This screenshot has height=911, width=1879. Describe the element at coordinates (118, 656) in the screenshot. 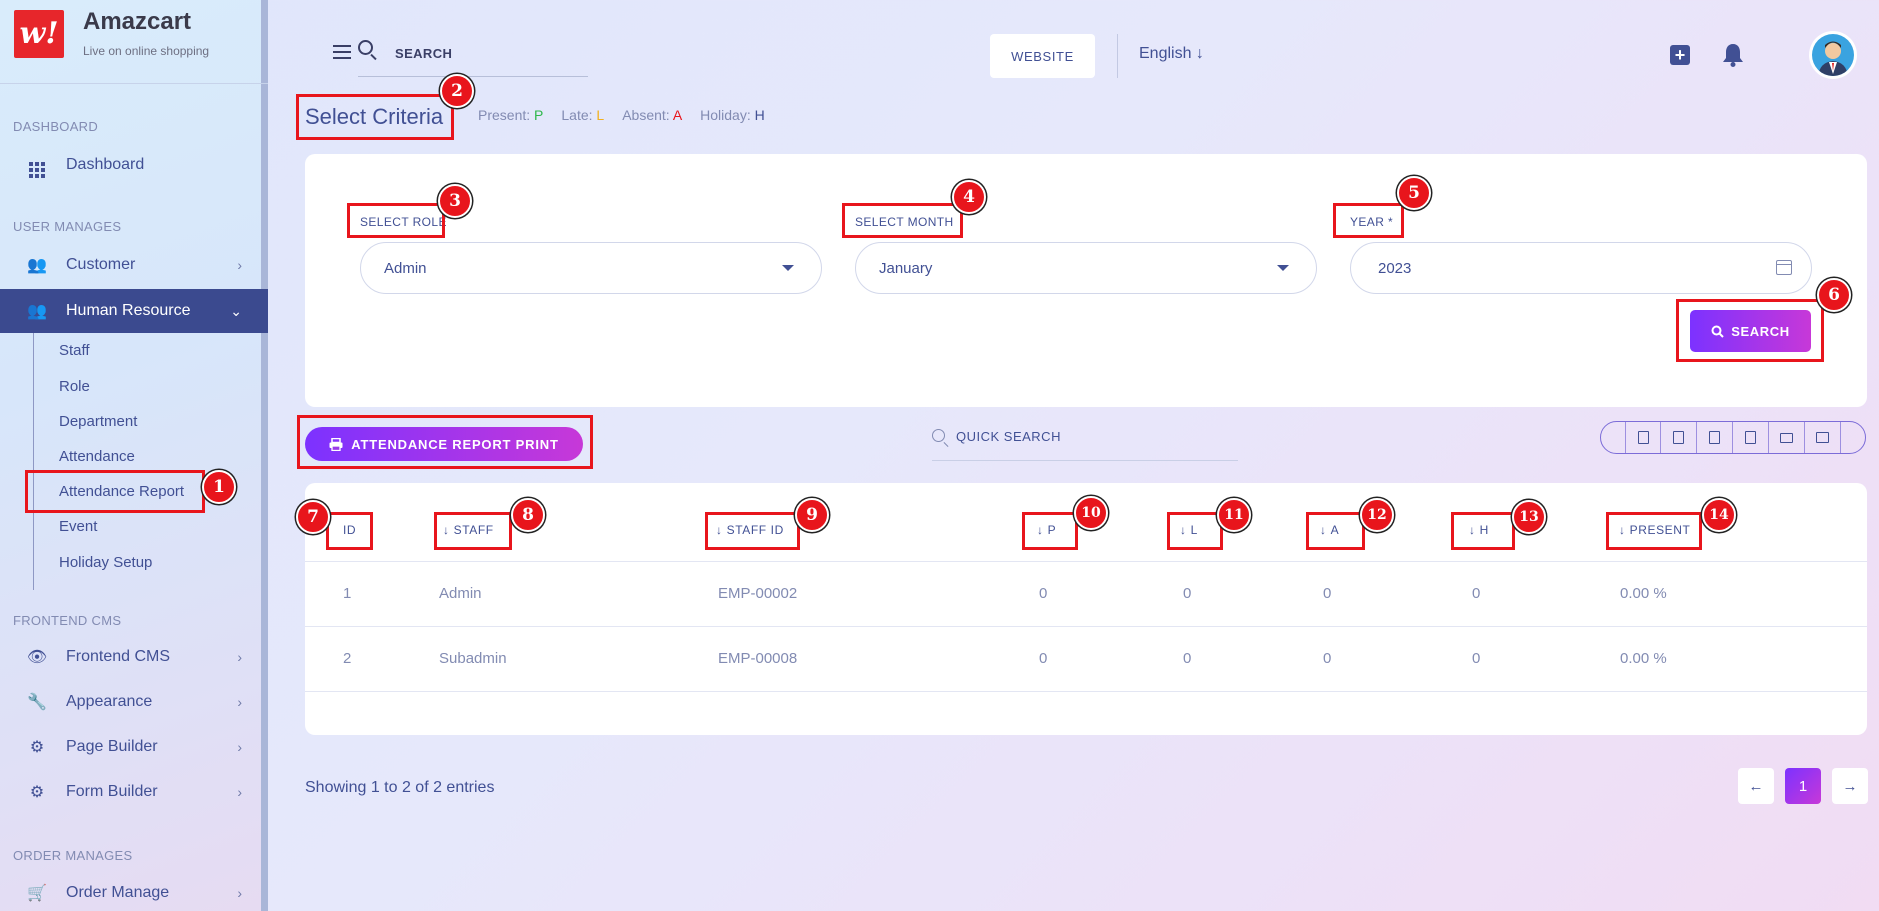

I see `sidebar-item-label: Frontend CMS` at that location.